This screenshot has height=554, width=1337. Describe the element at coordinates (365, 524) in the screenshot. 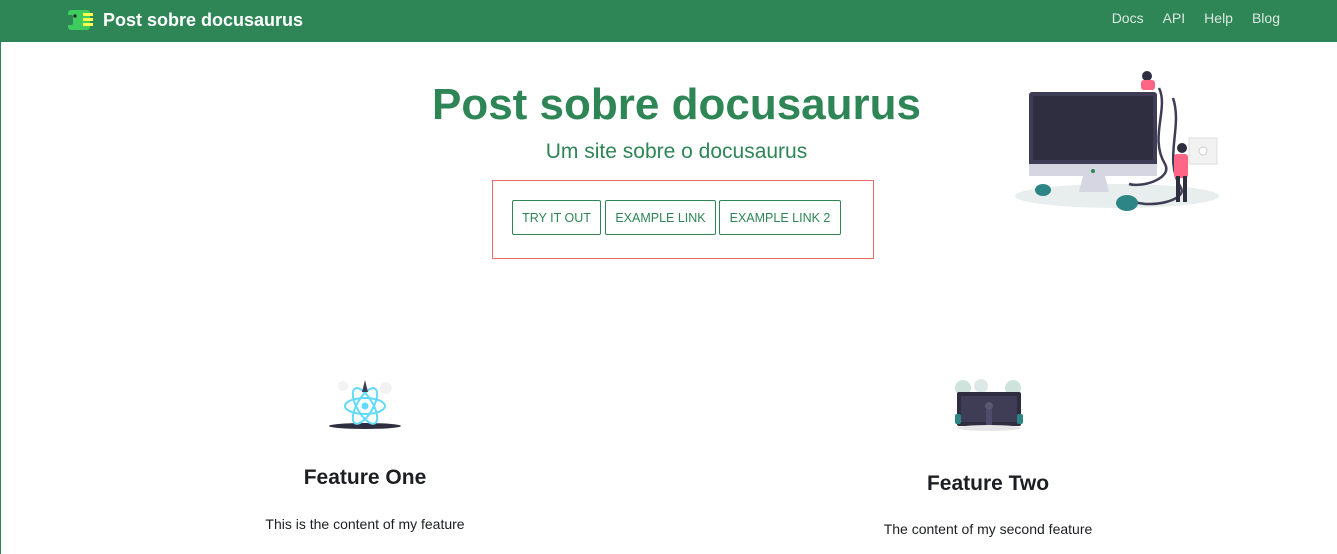

I see `feature-one-text: This is the content of my feature` at that location.